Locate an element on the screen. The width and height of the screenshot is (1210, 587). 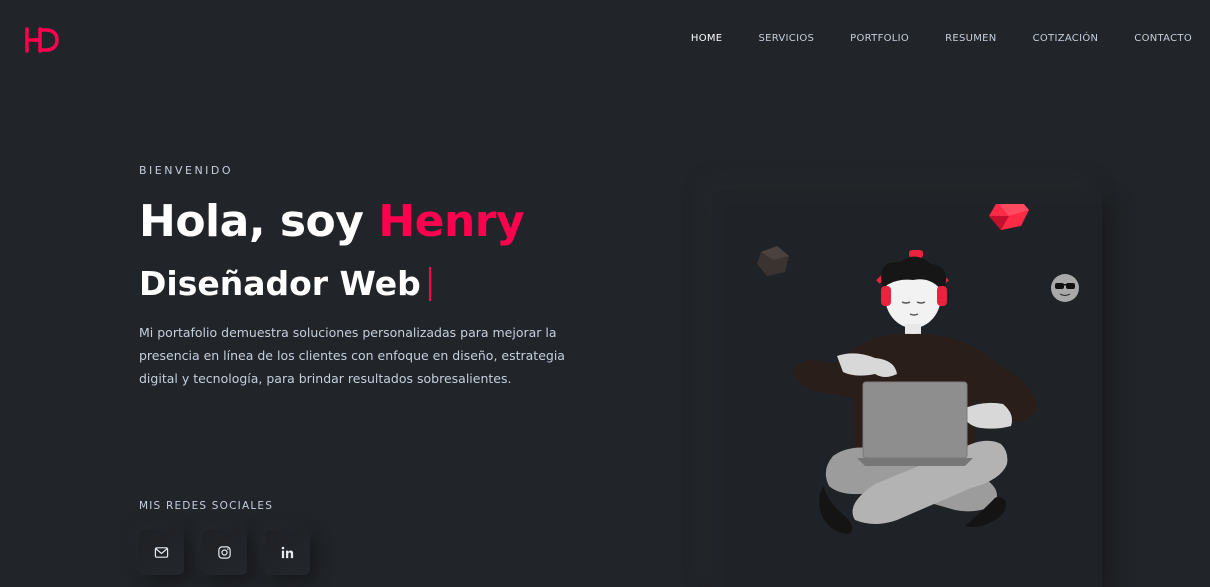
nav-home: HOME is located at coordinates (707, 38).